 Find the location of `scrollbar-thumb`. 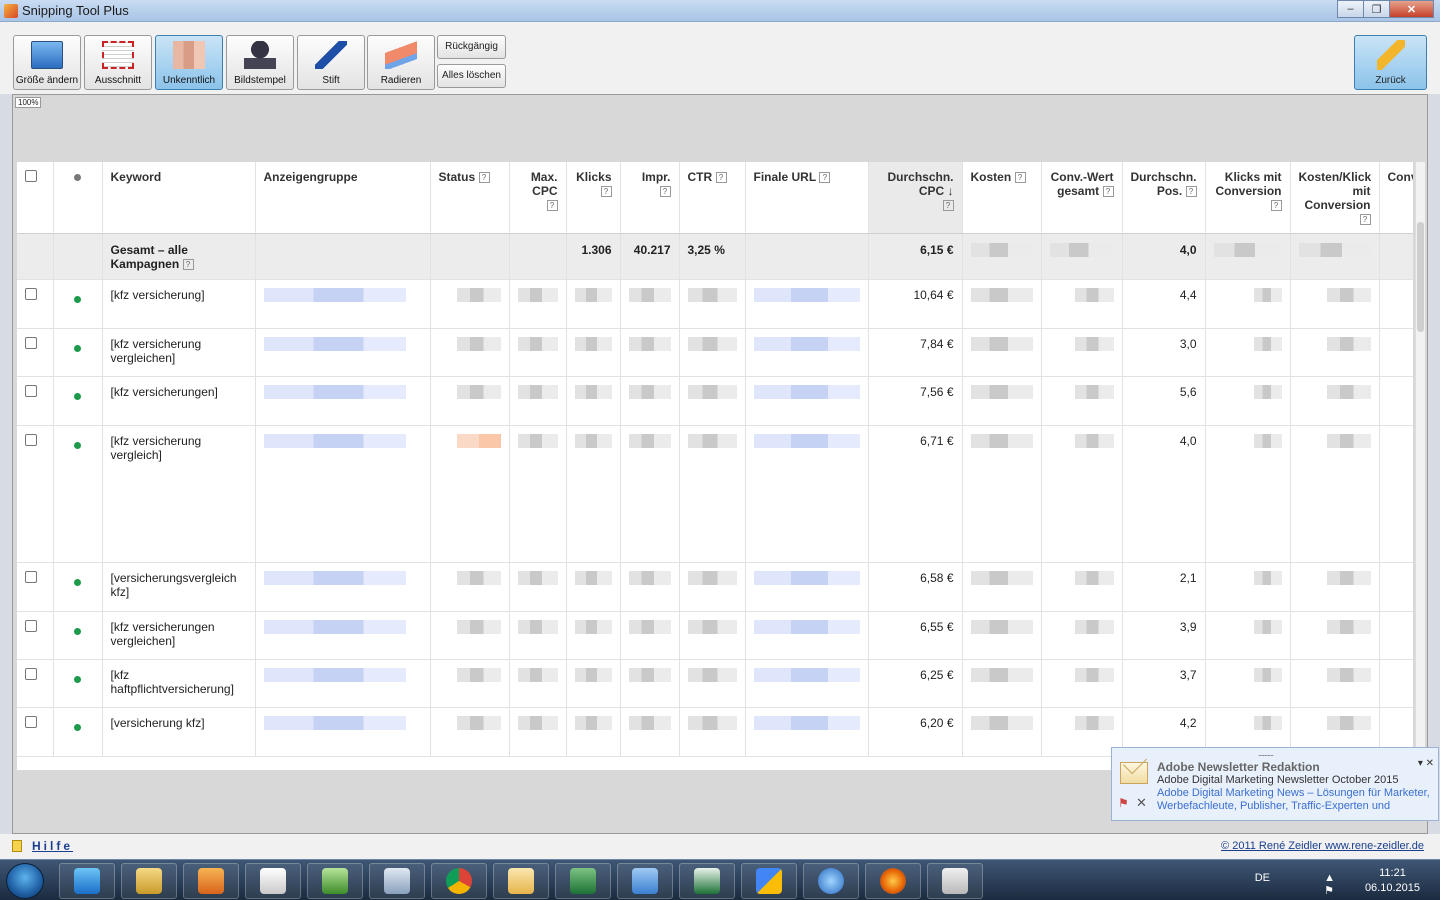

scrollbar-thumb is located at coordinates (1420, 277).